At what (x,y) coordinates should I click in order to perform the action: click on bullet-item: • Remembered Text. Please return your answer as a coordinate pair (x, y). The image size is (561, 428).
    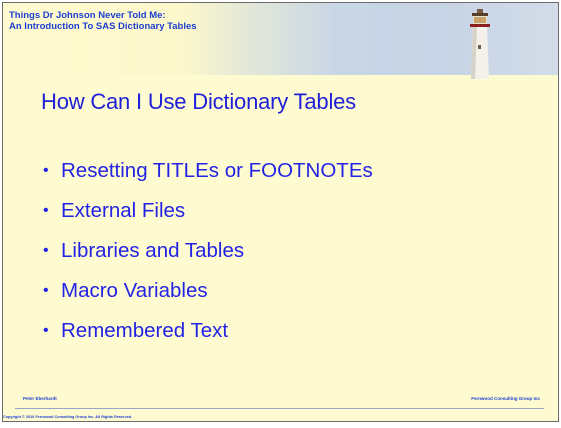
    Looking at the image, I should click on (208, 331).